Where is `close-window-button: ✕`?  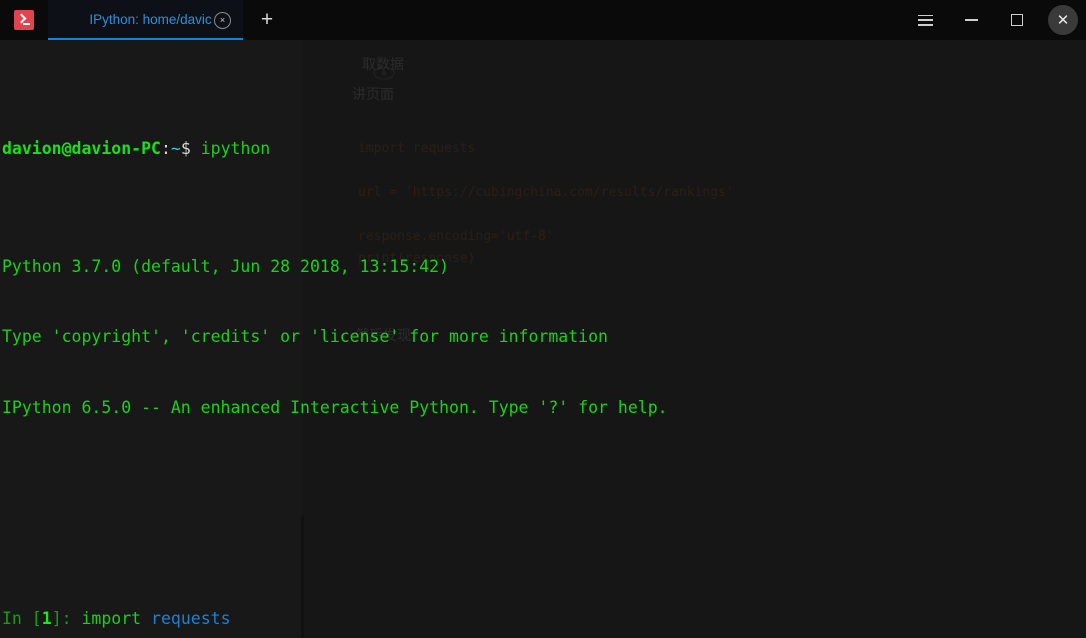 close-window-button: ✕ is located at coordinates (1063, 20).